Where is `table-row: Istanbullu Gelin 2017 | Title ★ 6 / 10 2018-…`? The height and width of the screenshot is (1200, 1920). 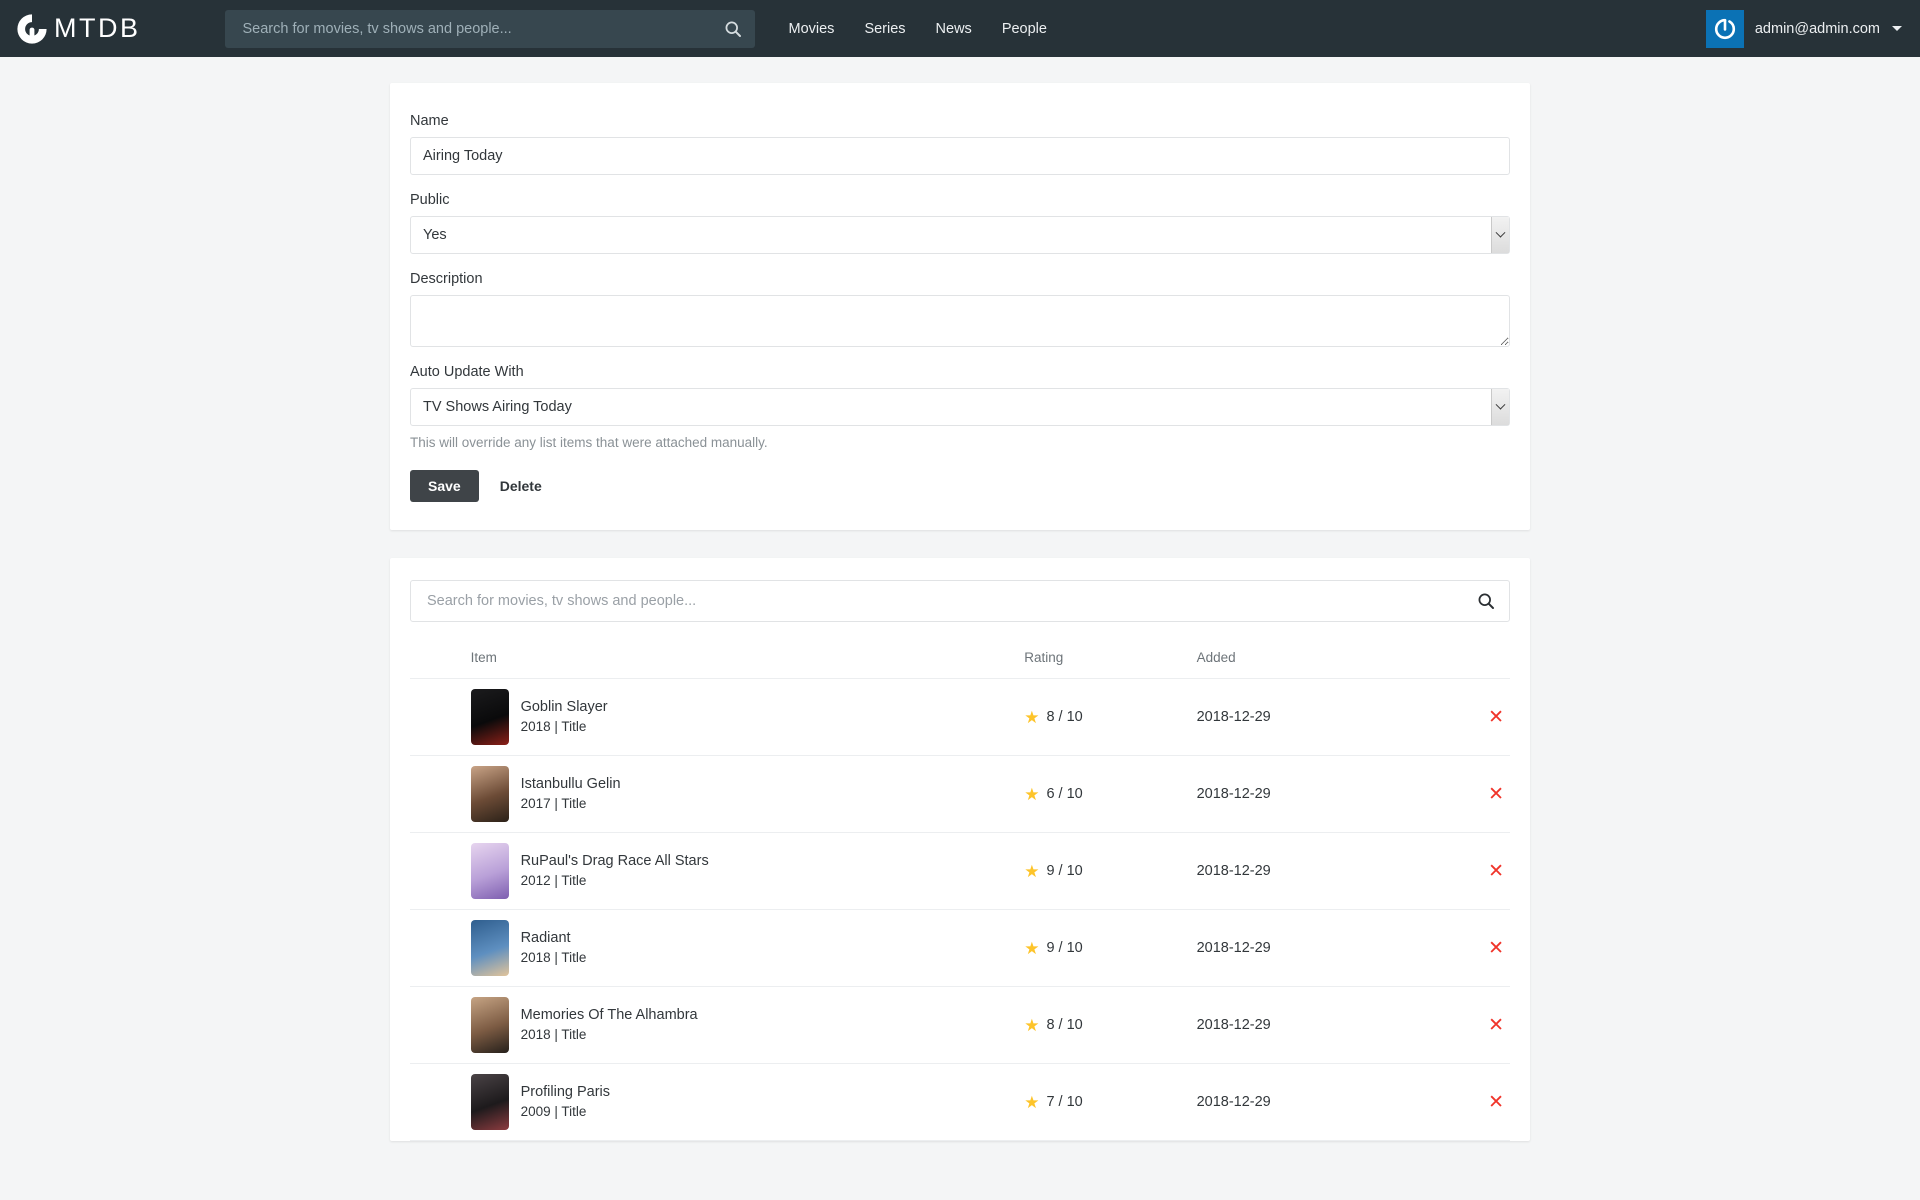
table-row: Istanbullu Gelin 2017 | Title ★ 6 / 10 2018-… is located at coordinates (960, 794).